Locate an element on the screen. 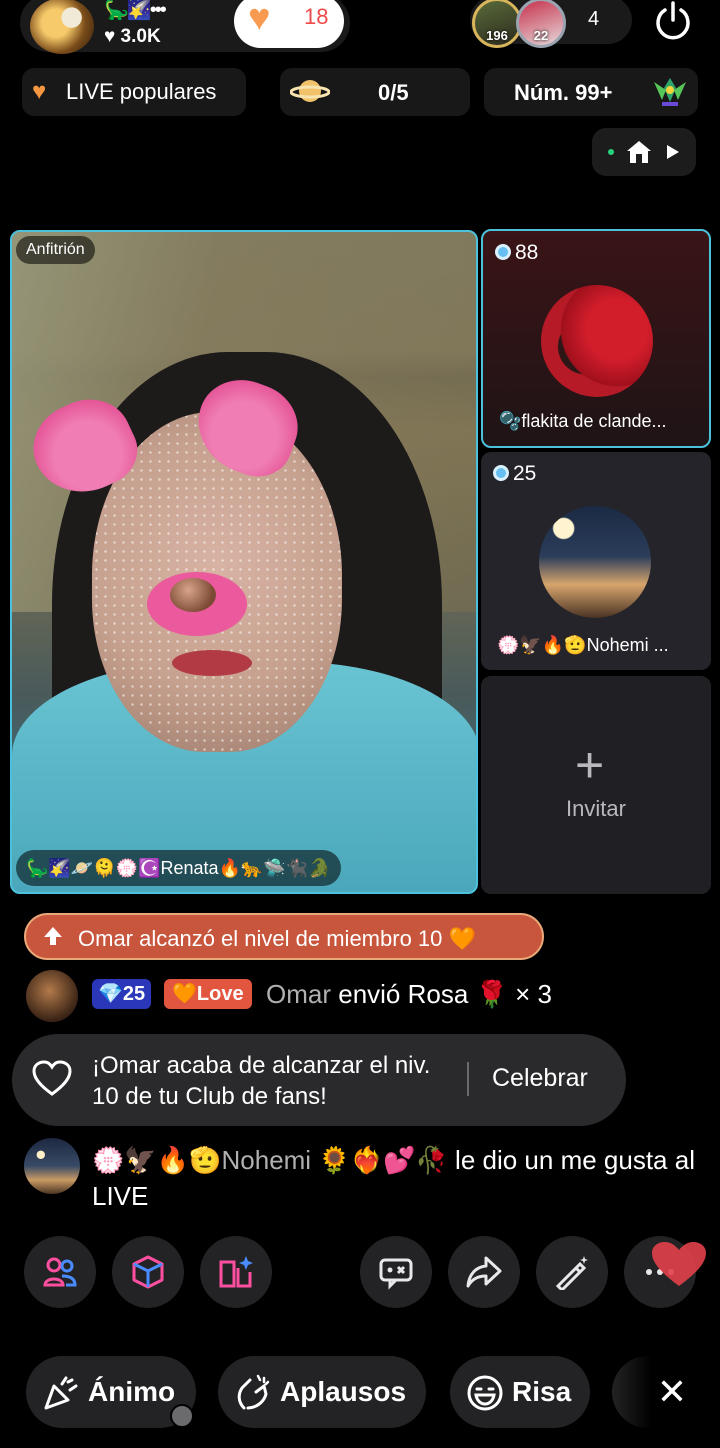 This screenshot has width=720, height=1448. host-like-count: ♥ 3.0K is located at coordinates (132, 36).